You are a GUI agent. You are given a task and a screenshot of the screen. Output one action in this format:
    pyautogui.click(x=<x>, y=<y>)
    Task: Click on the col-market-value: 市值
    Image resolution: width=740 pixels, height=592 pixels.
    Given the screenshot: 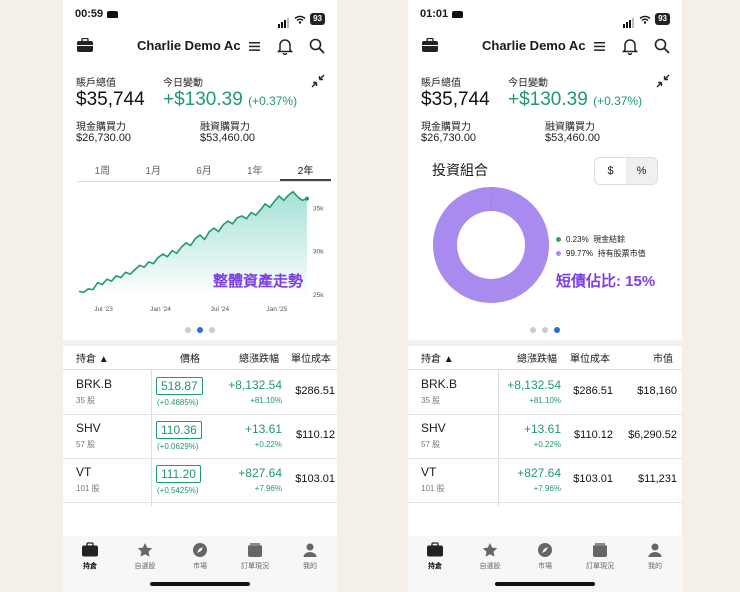 What is the action you would take?
    pyautogui.click(x=663, y=357)
    